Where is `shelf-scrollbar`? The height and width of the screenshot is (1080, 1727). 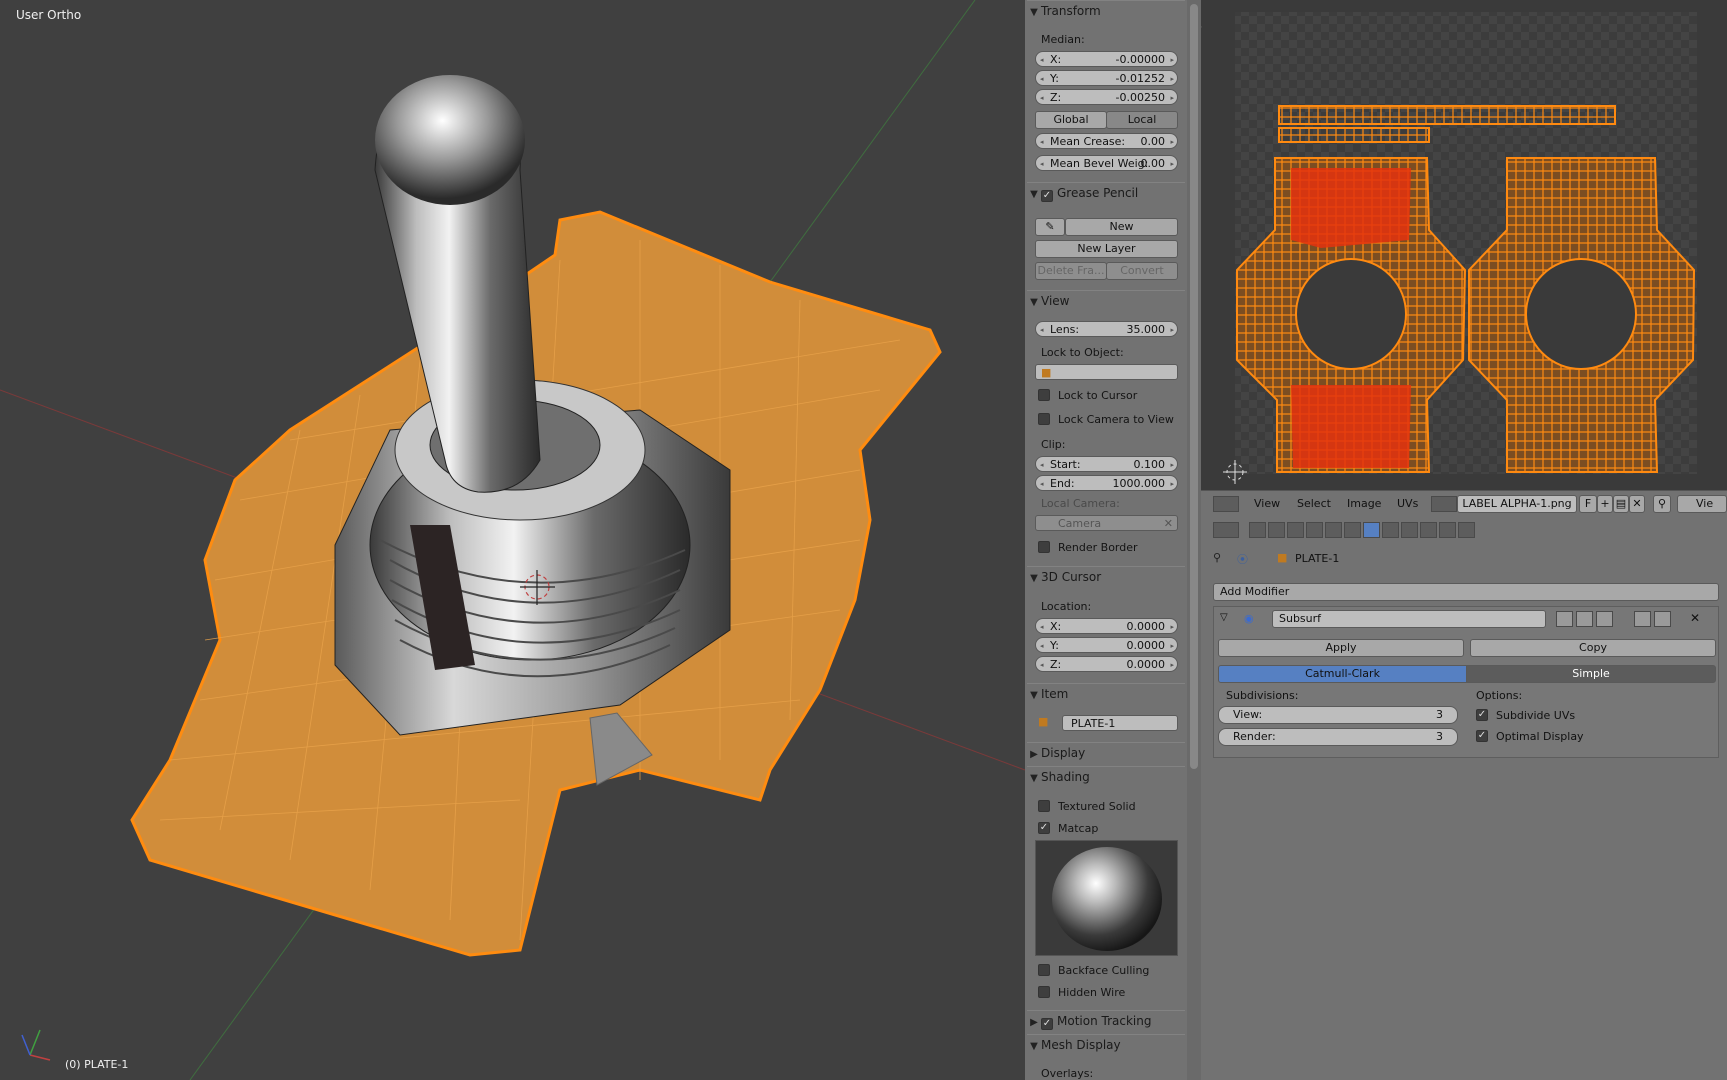 shelf-scrollbar is located at coordinates (1194, 540).